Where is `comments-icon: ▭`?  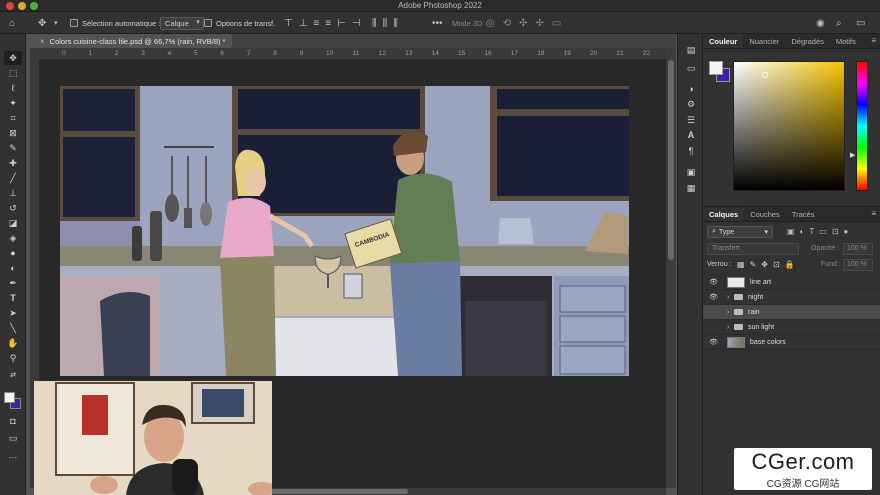 comments-icon: ▭ is located at coordinates (691, 68).